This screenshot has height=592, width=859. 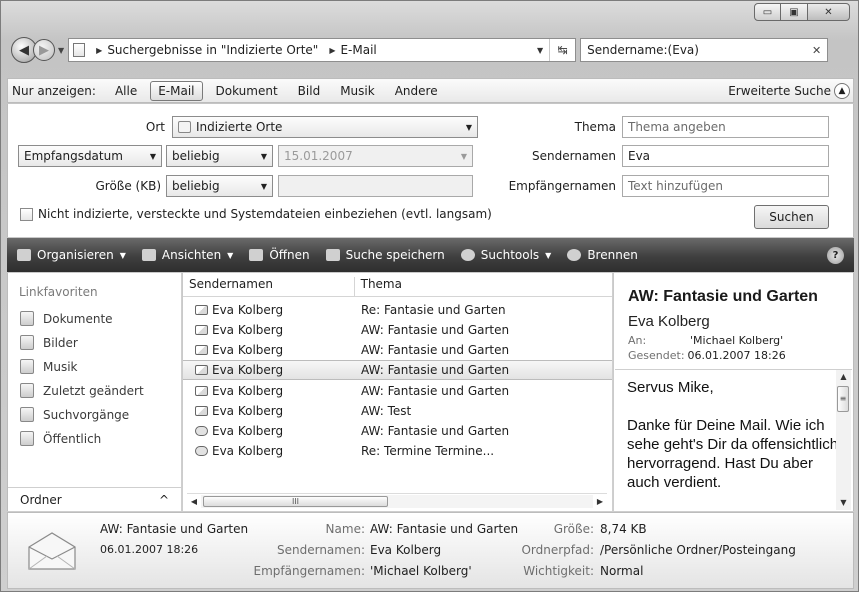 I want to click on maximize-button: ▣, so click(x=794, y=12).